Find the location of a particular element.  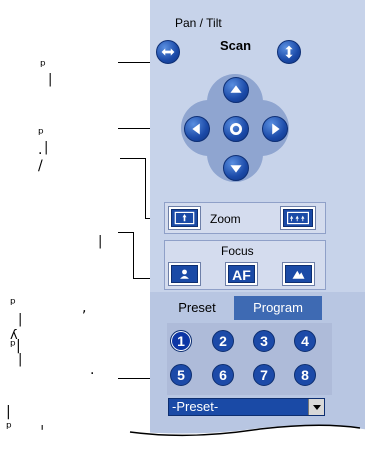

preset-button-4: 4 is located at coordinates (305, 341).